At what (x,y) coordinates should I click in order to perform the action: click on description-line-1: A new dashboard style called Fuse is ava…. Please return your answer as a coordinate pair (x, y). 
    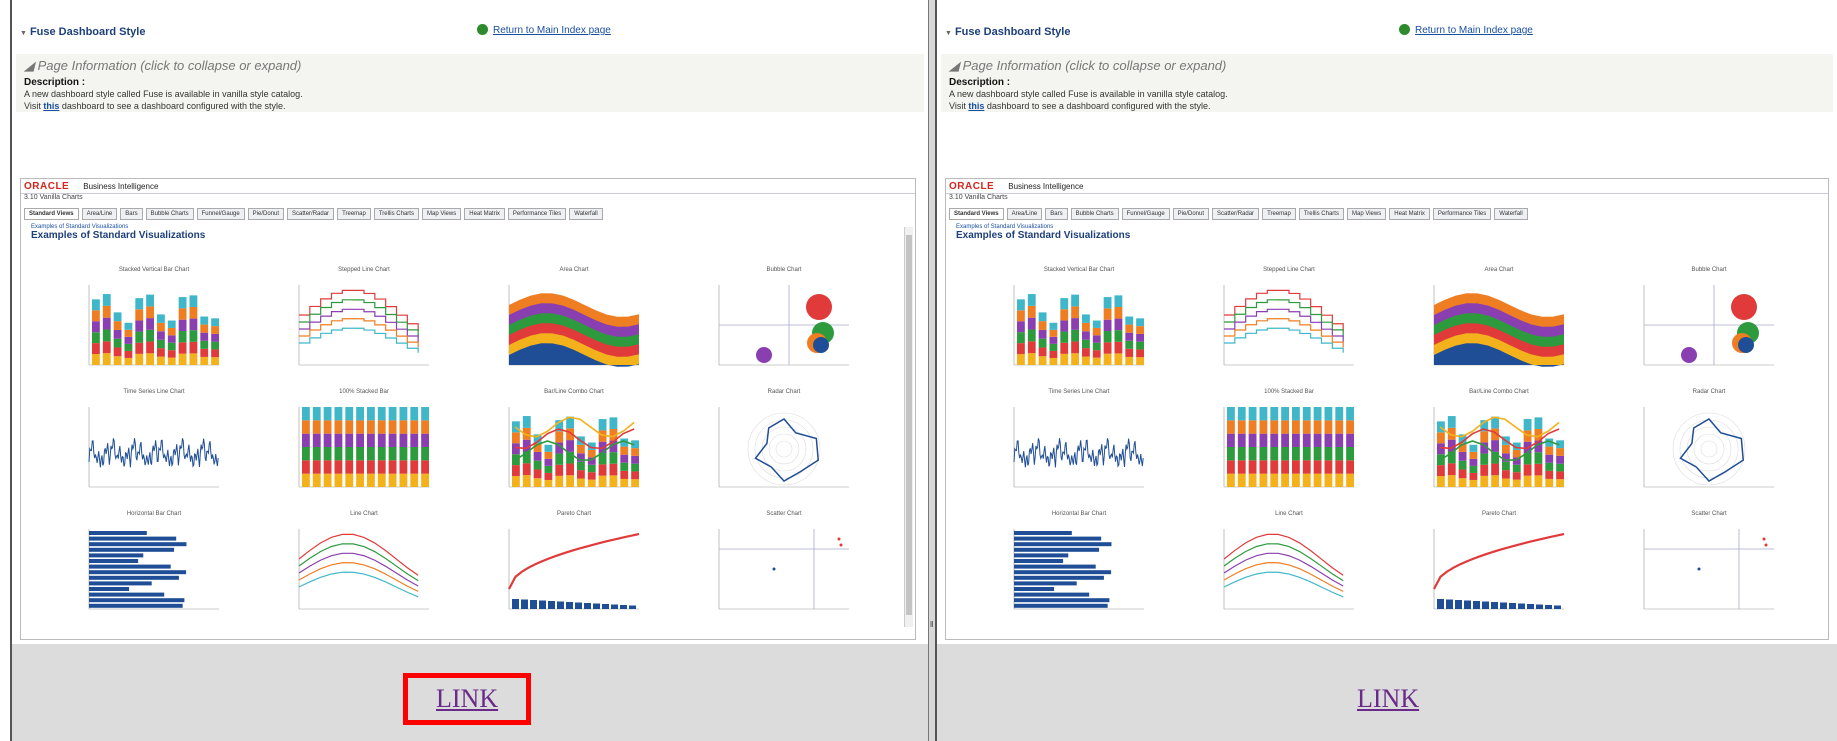
    Looking at the image, I should click on (163, 94).